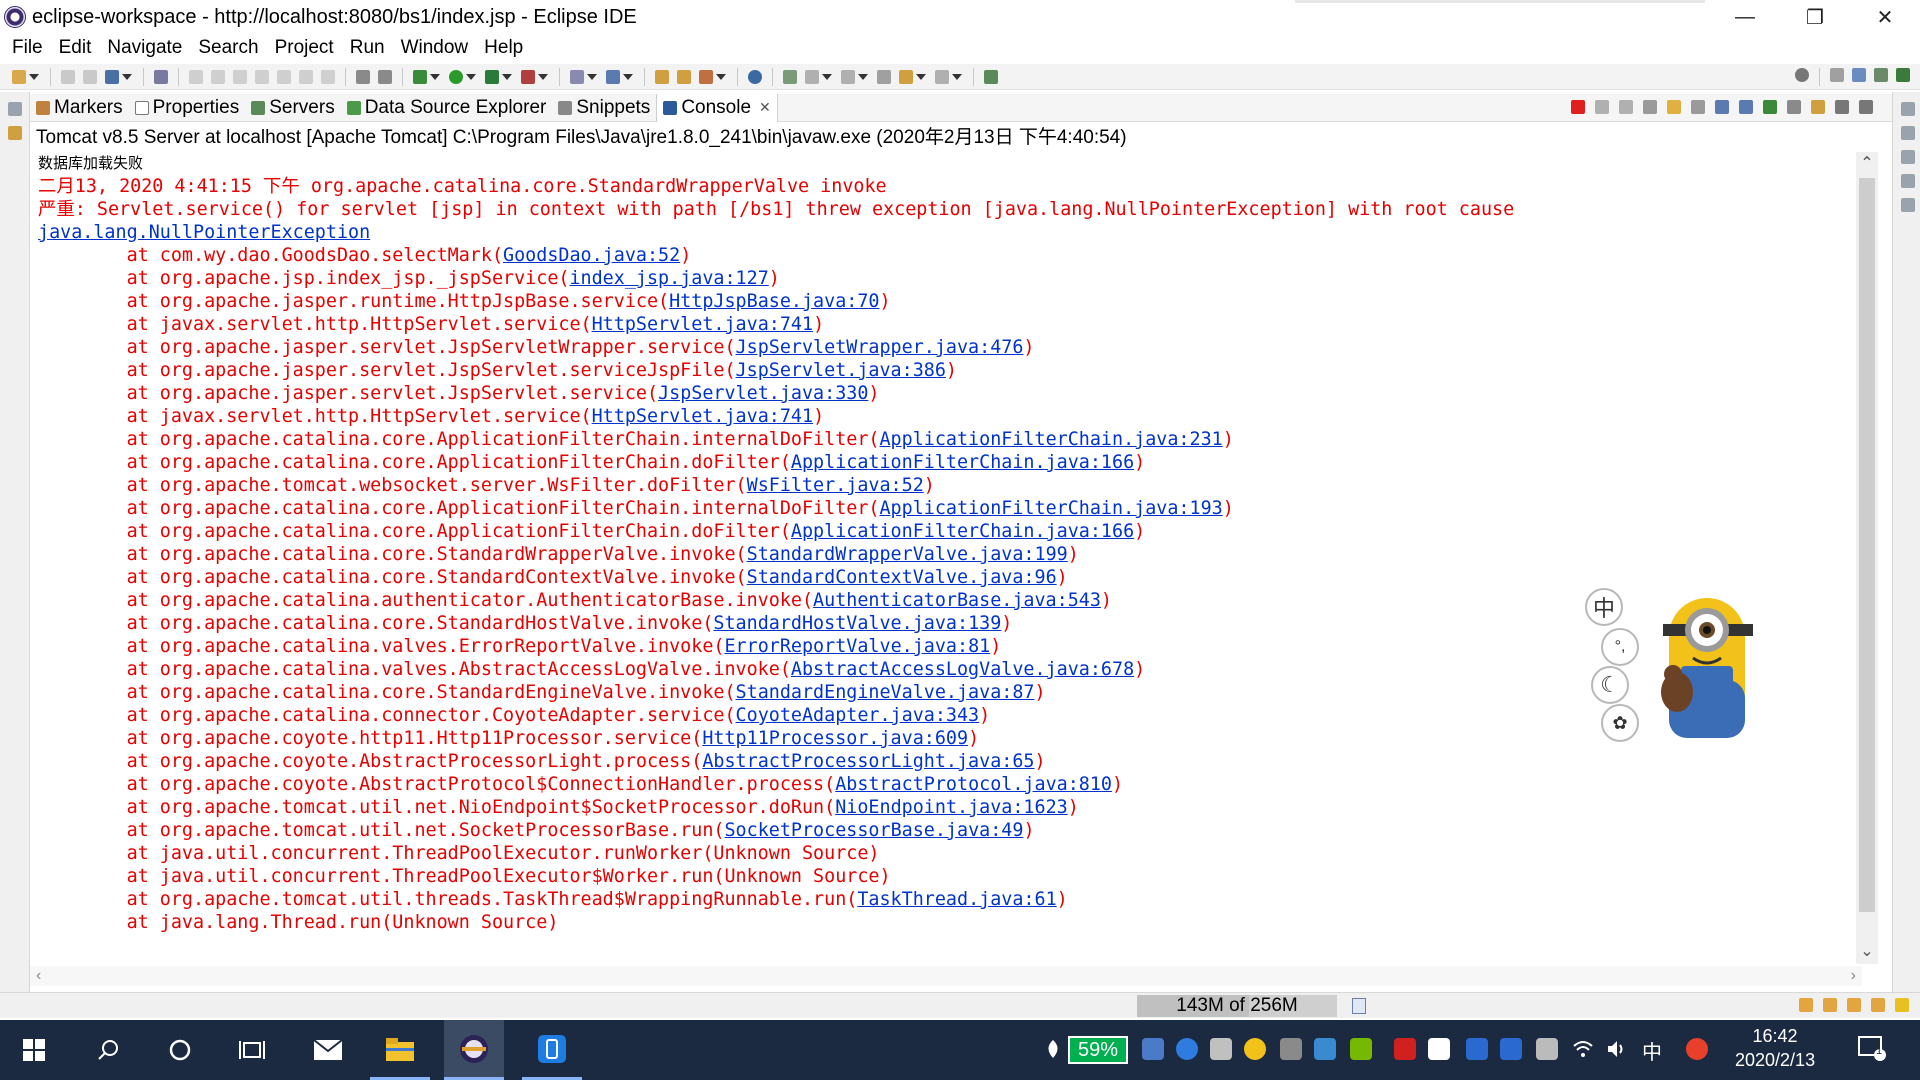  Describe the element at coordinates (1818, 107) in the screenshot. I see `open-console-icon` at that location.